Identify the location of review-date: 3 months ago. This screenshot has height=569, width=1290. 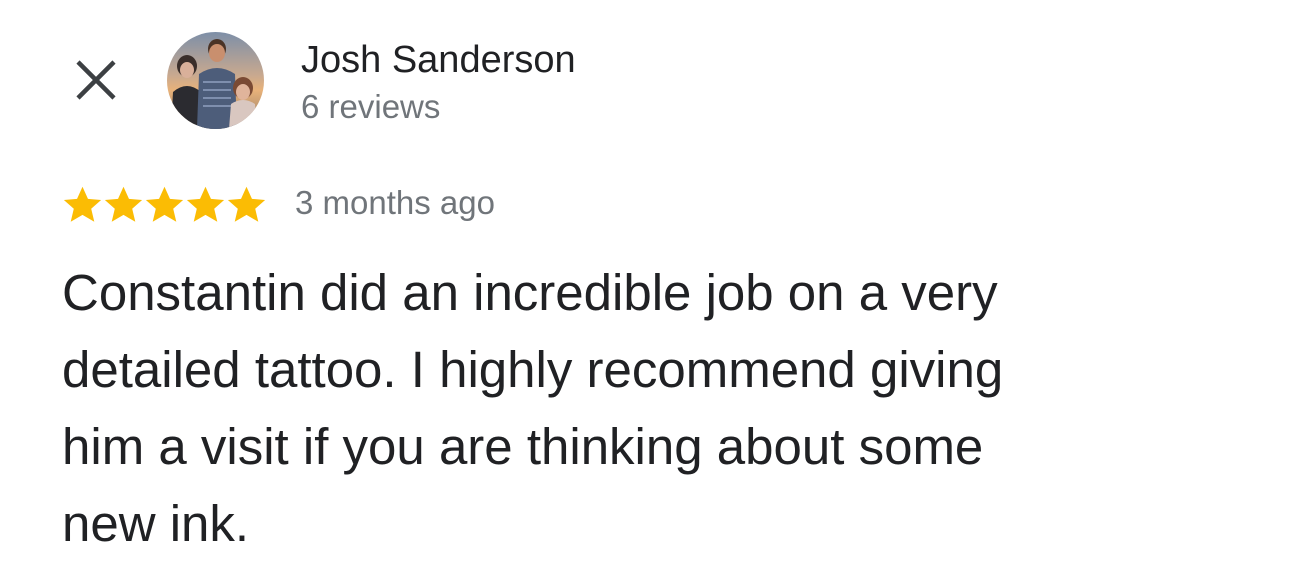
(395, 202).